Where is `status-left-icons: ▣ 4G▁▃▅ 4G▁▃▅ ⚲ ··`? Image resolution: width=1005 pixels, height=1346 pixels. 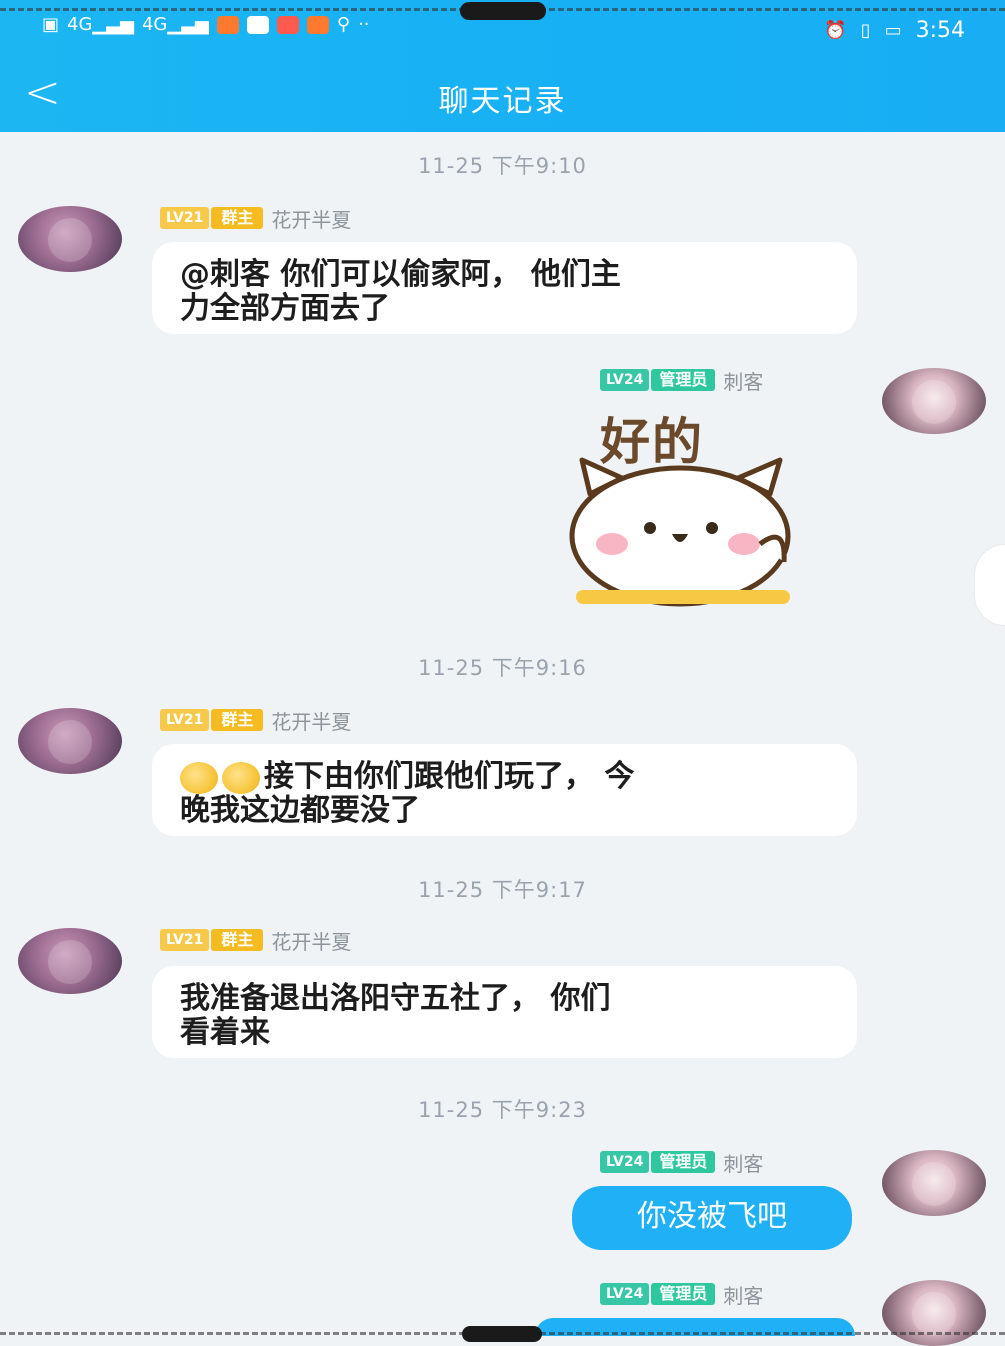
status-left-icons: ▣ 4G▁▃▅ 4G▁▃▅ ⚲ ·· is located at coordinates (206, 25).